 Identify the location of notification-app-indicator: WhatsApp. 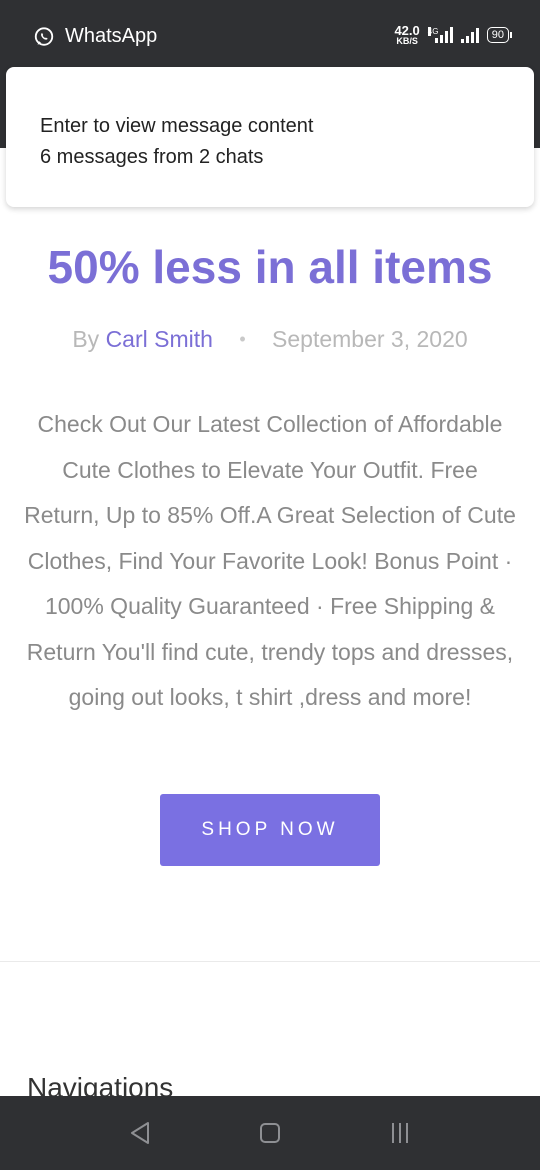
(95, 36).